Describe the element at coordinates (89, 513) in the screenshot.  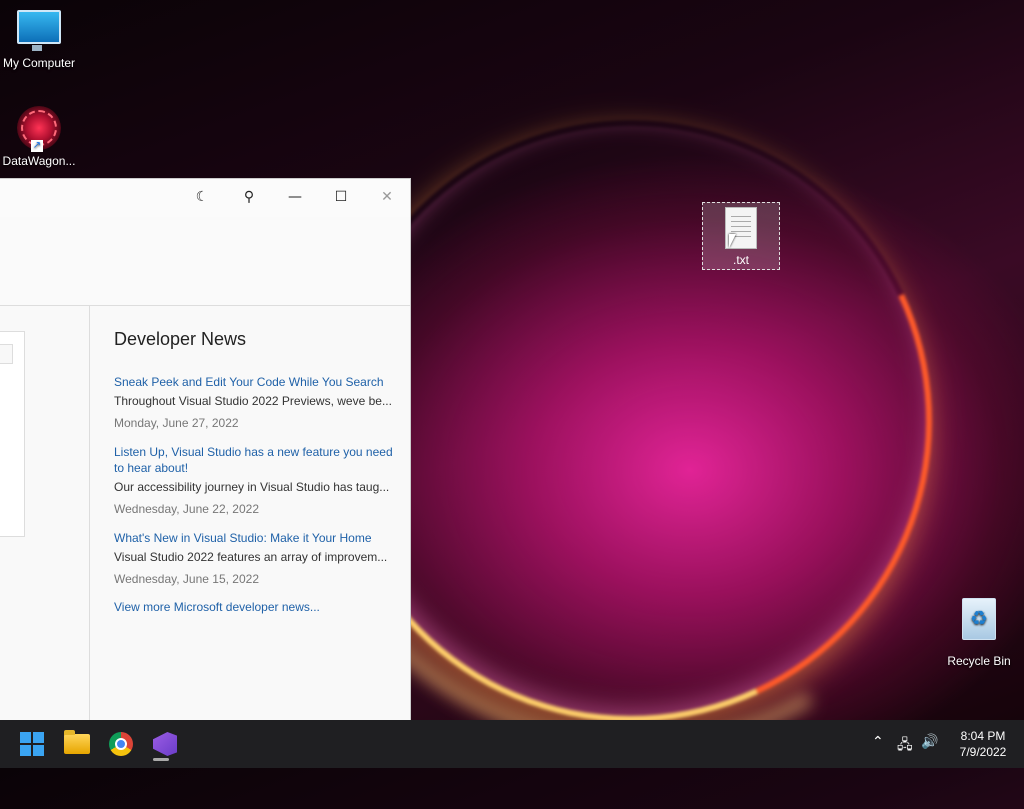
I see `panel-divider` at that location.